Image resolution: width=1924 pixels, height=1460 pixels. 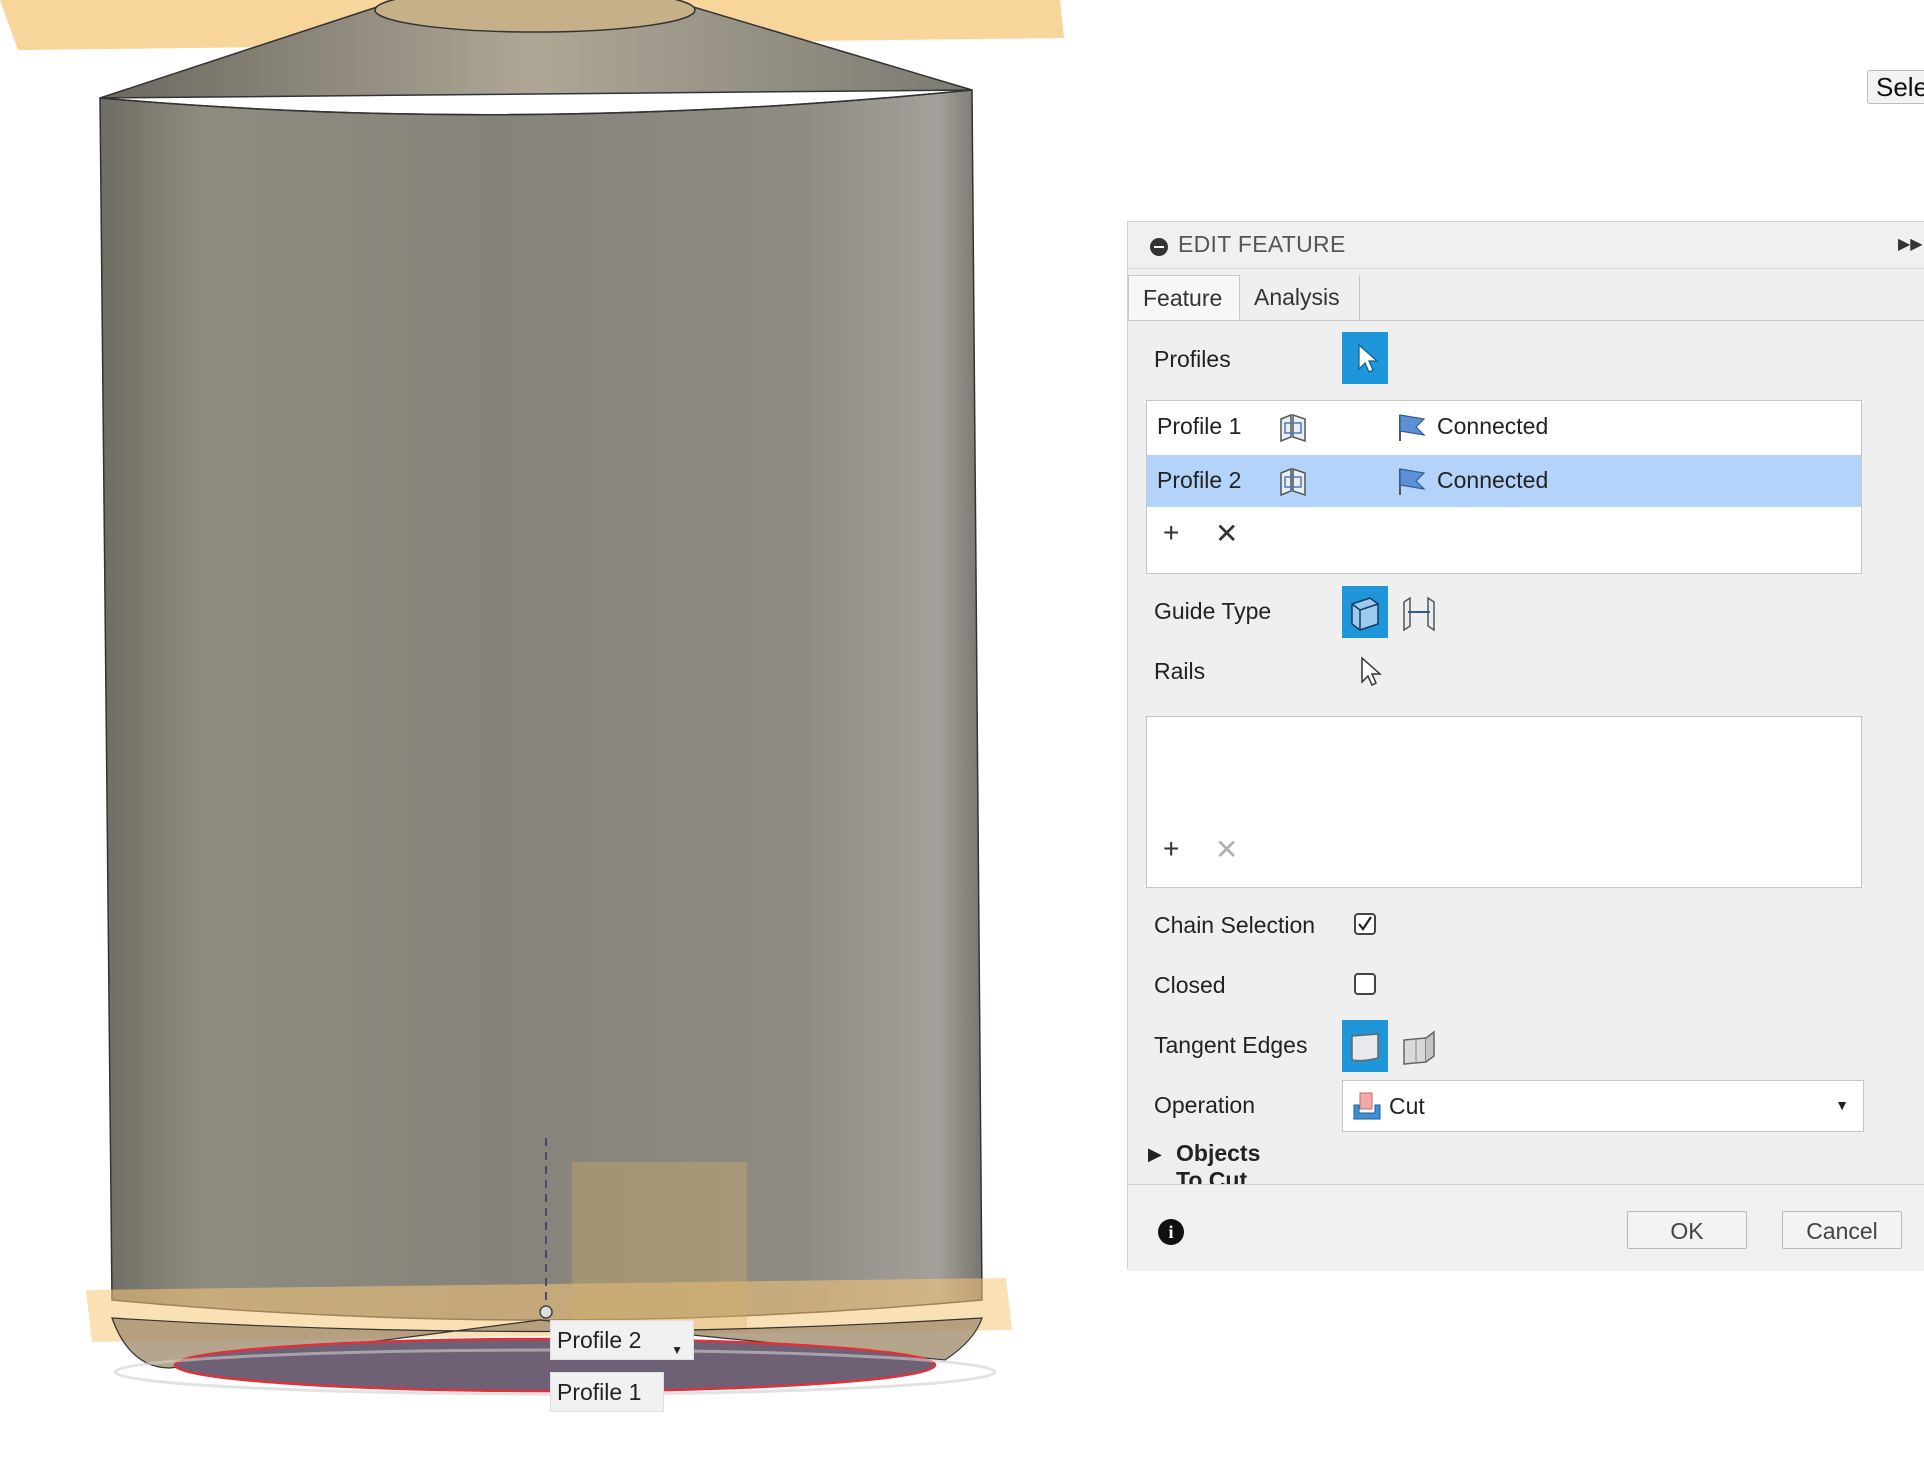 What do you see at coordinates (1171, 1232) in the screenshot?
I see `info-icon: i` at bounding box center [1171, 1232].